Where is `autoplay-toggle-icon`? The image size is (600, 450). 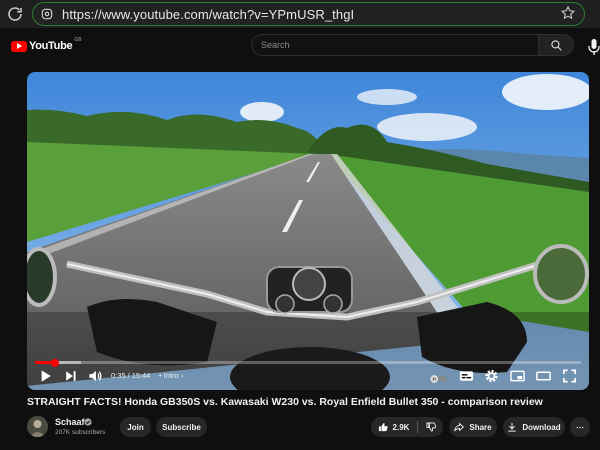
autoplay-toggle-icon is located at coordinates (438, 379).